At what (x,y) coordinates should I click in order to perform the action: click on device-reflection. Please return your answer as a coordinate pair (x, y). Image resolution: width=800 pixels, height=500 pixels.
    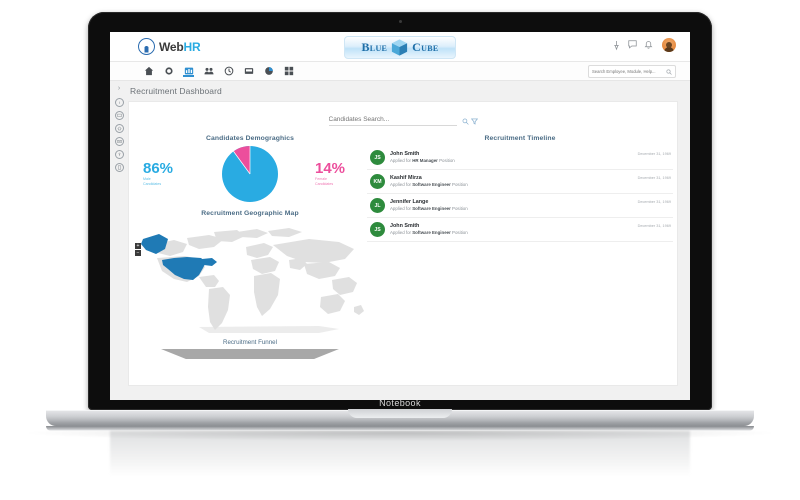
    Looking at the image, I should click on (400, 454).